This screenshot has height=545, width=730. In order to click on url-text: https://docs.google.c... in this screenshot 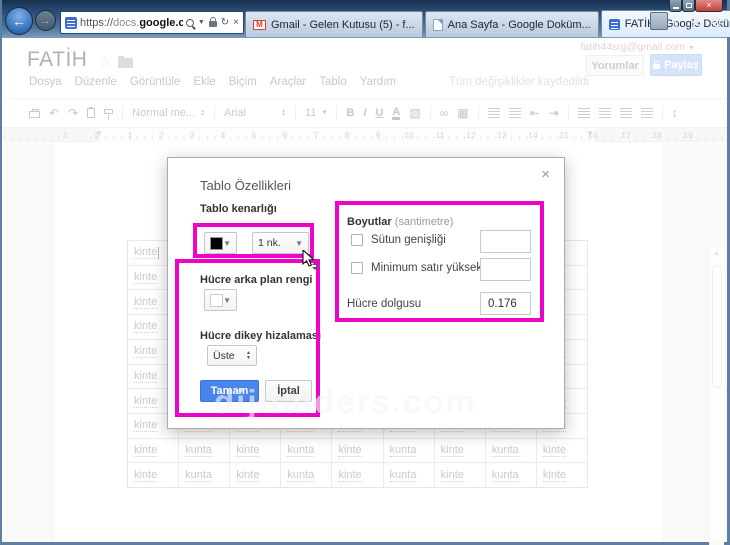, I will do `click(131, 22)`.